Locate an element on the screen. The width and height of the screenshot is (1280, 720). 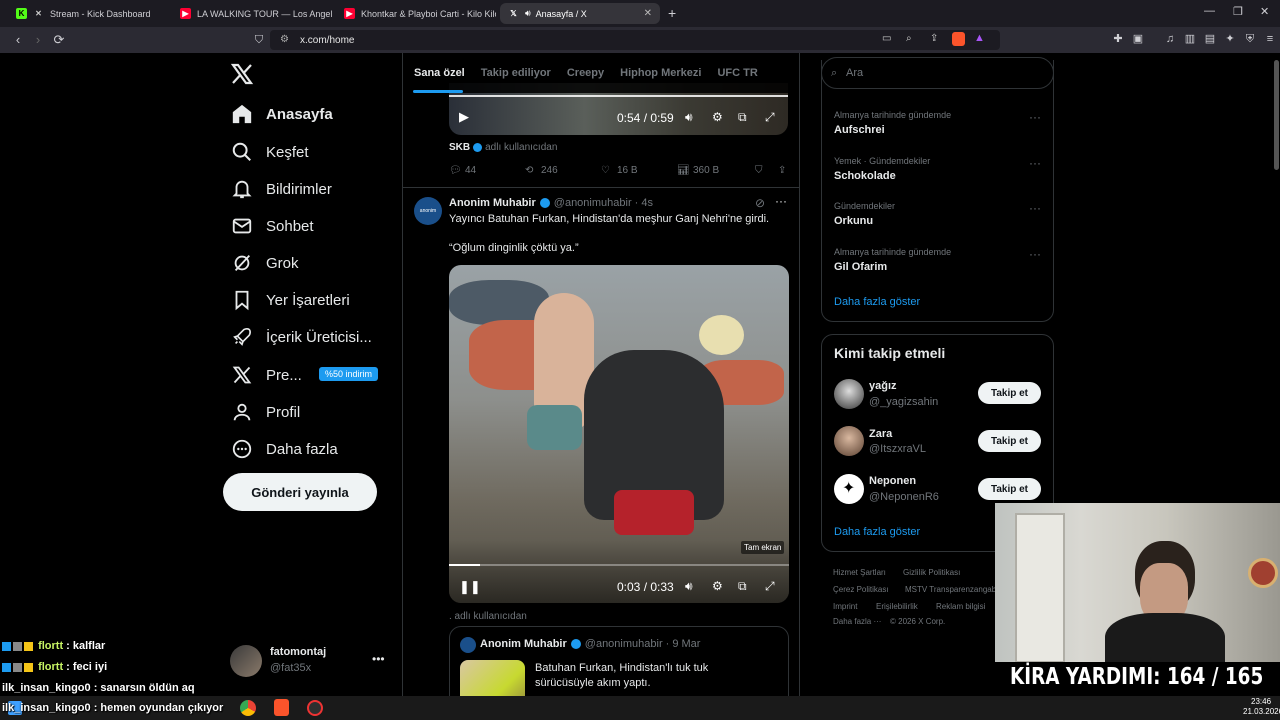
tab-hiphop-merkezi: Hiphop Merkezi is located at coordinates (660, 73).